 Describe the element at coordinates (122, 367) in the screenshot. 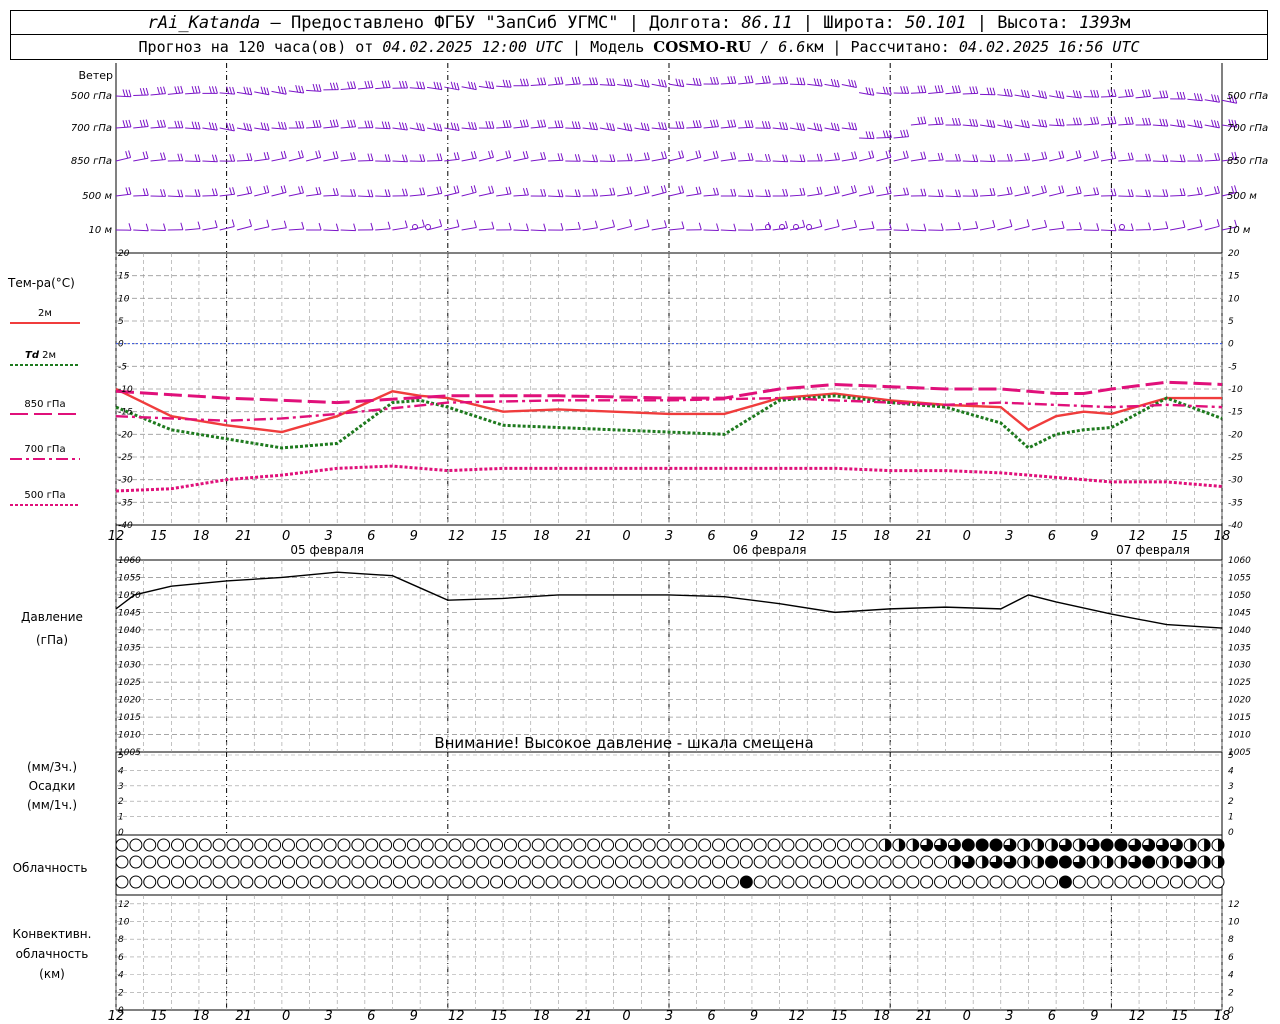

I see `temp-tick-left: -5` at that location.